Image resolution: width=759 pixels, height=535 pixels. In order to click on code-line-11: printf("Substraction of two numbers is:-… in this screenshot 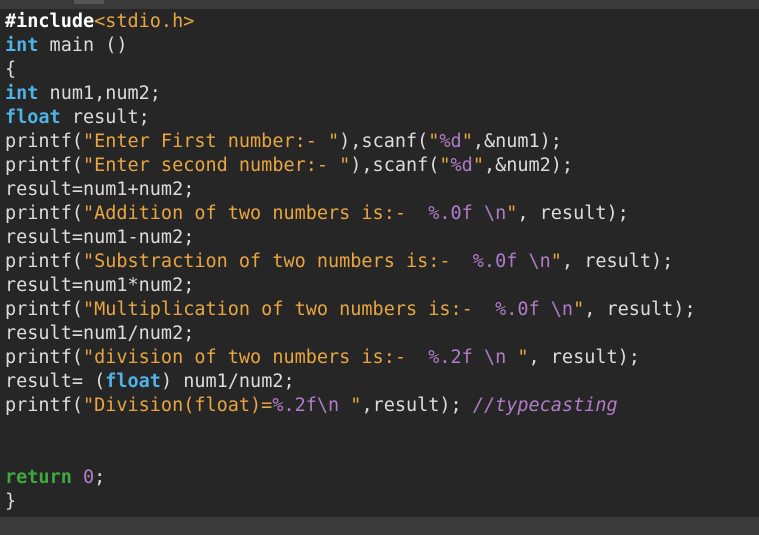, I will do `click(382, 262)`.